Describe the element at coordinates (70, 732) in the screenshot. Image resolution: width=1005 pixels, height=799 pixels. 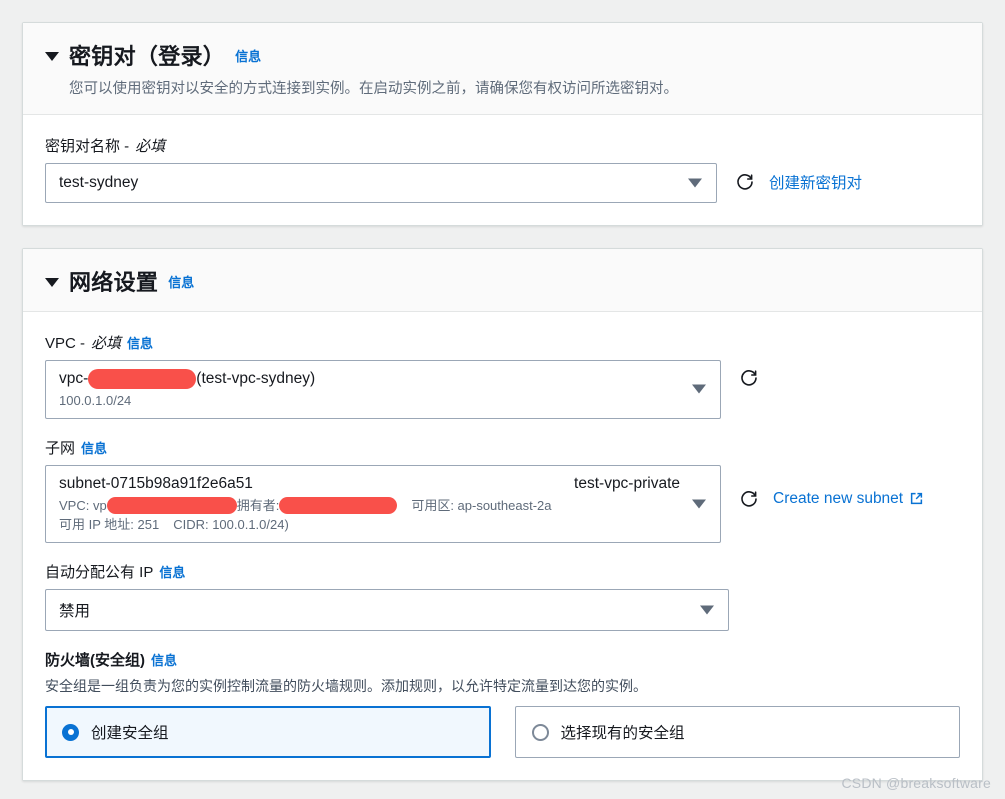
I see `radio-selected-icon` at that location.